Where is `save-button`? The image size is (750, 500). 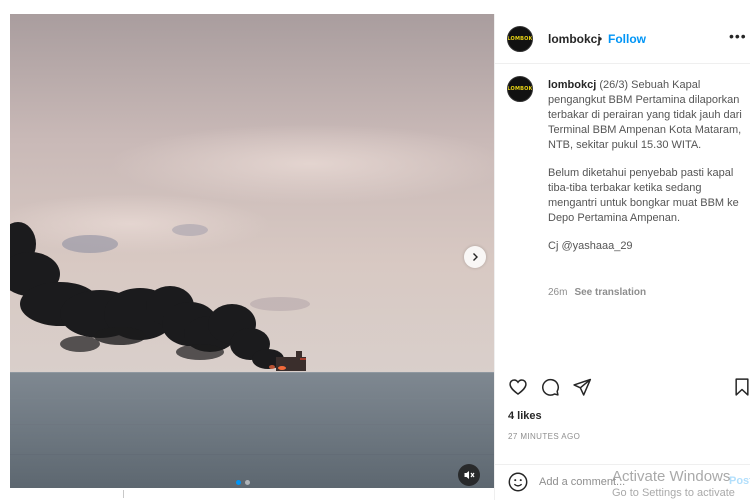 save-button is located at coordinates (740, 387).